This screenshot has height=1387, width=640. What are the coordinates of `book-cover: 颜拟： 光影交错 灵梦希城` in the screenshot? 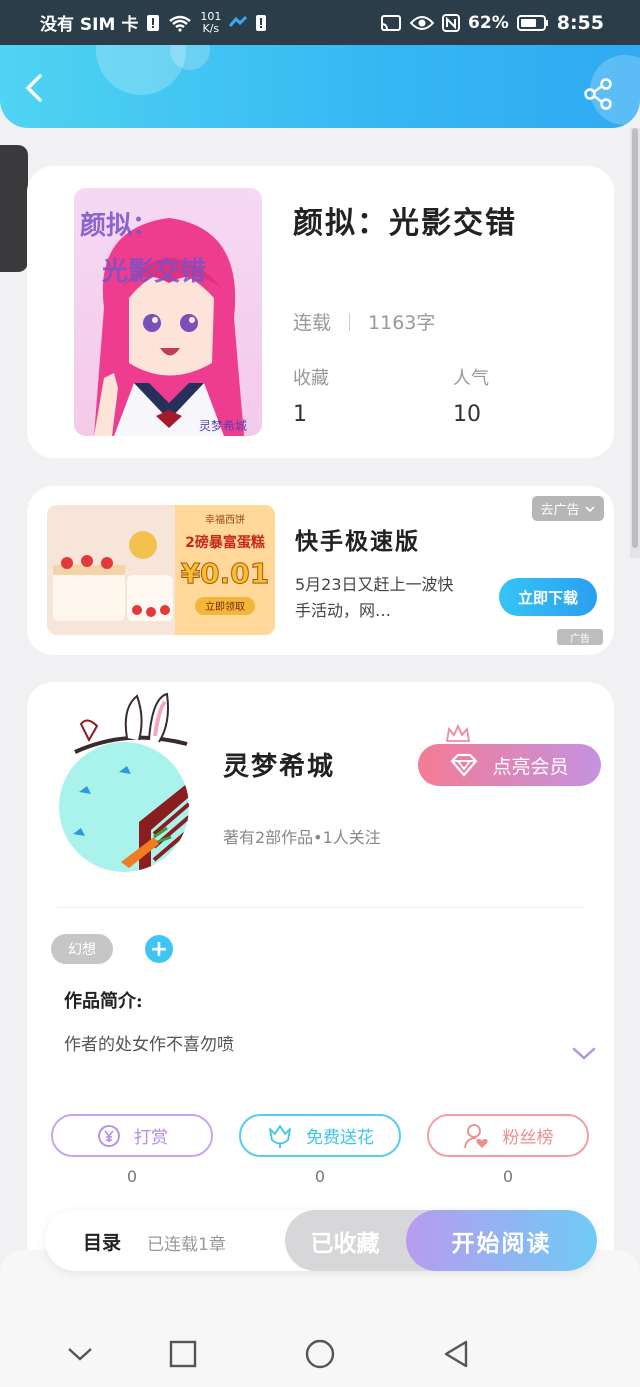 It's located at (168, 312).